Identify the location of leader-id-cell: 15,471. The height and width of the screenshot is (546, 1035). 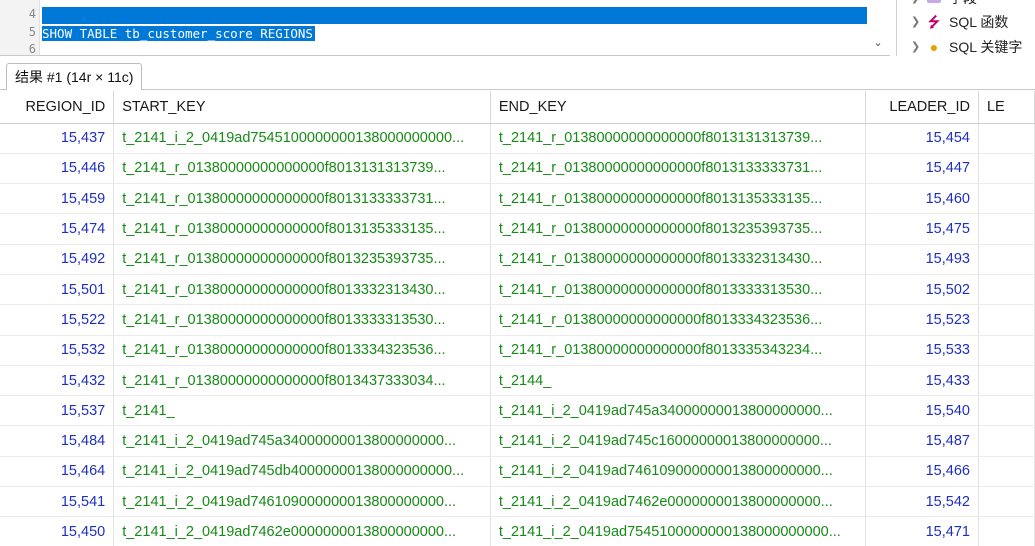
(922, 531).